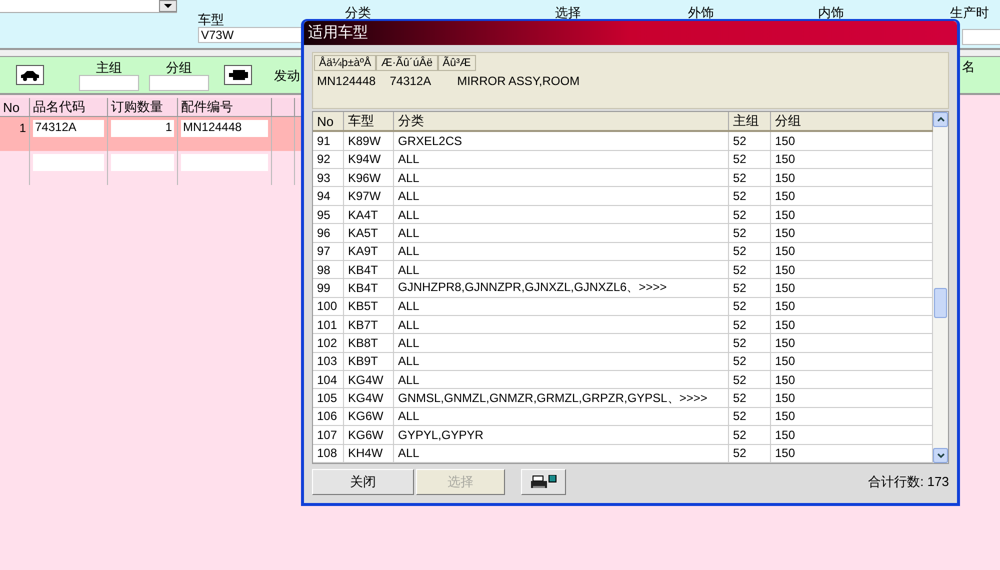 This screenshot has height=570, width=1000. Describe the element at coordinates (328, 196) in the screenshot. I see `table-cell: 94` at that location.